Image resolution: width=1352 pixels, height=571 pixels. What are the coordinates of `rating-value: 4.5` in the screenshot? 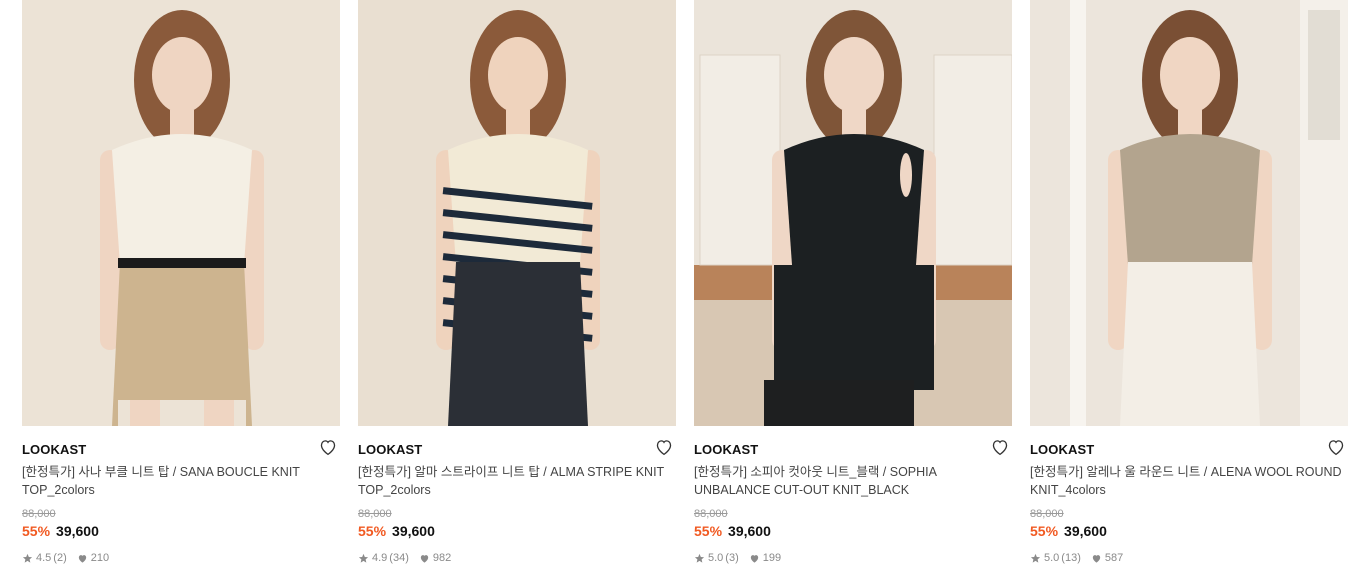 It's located at (44, 558).